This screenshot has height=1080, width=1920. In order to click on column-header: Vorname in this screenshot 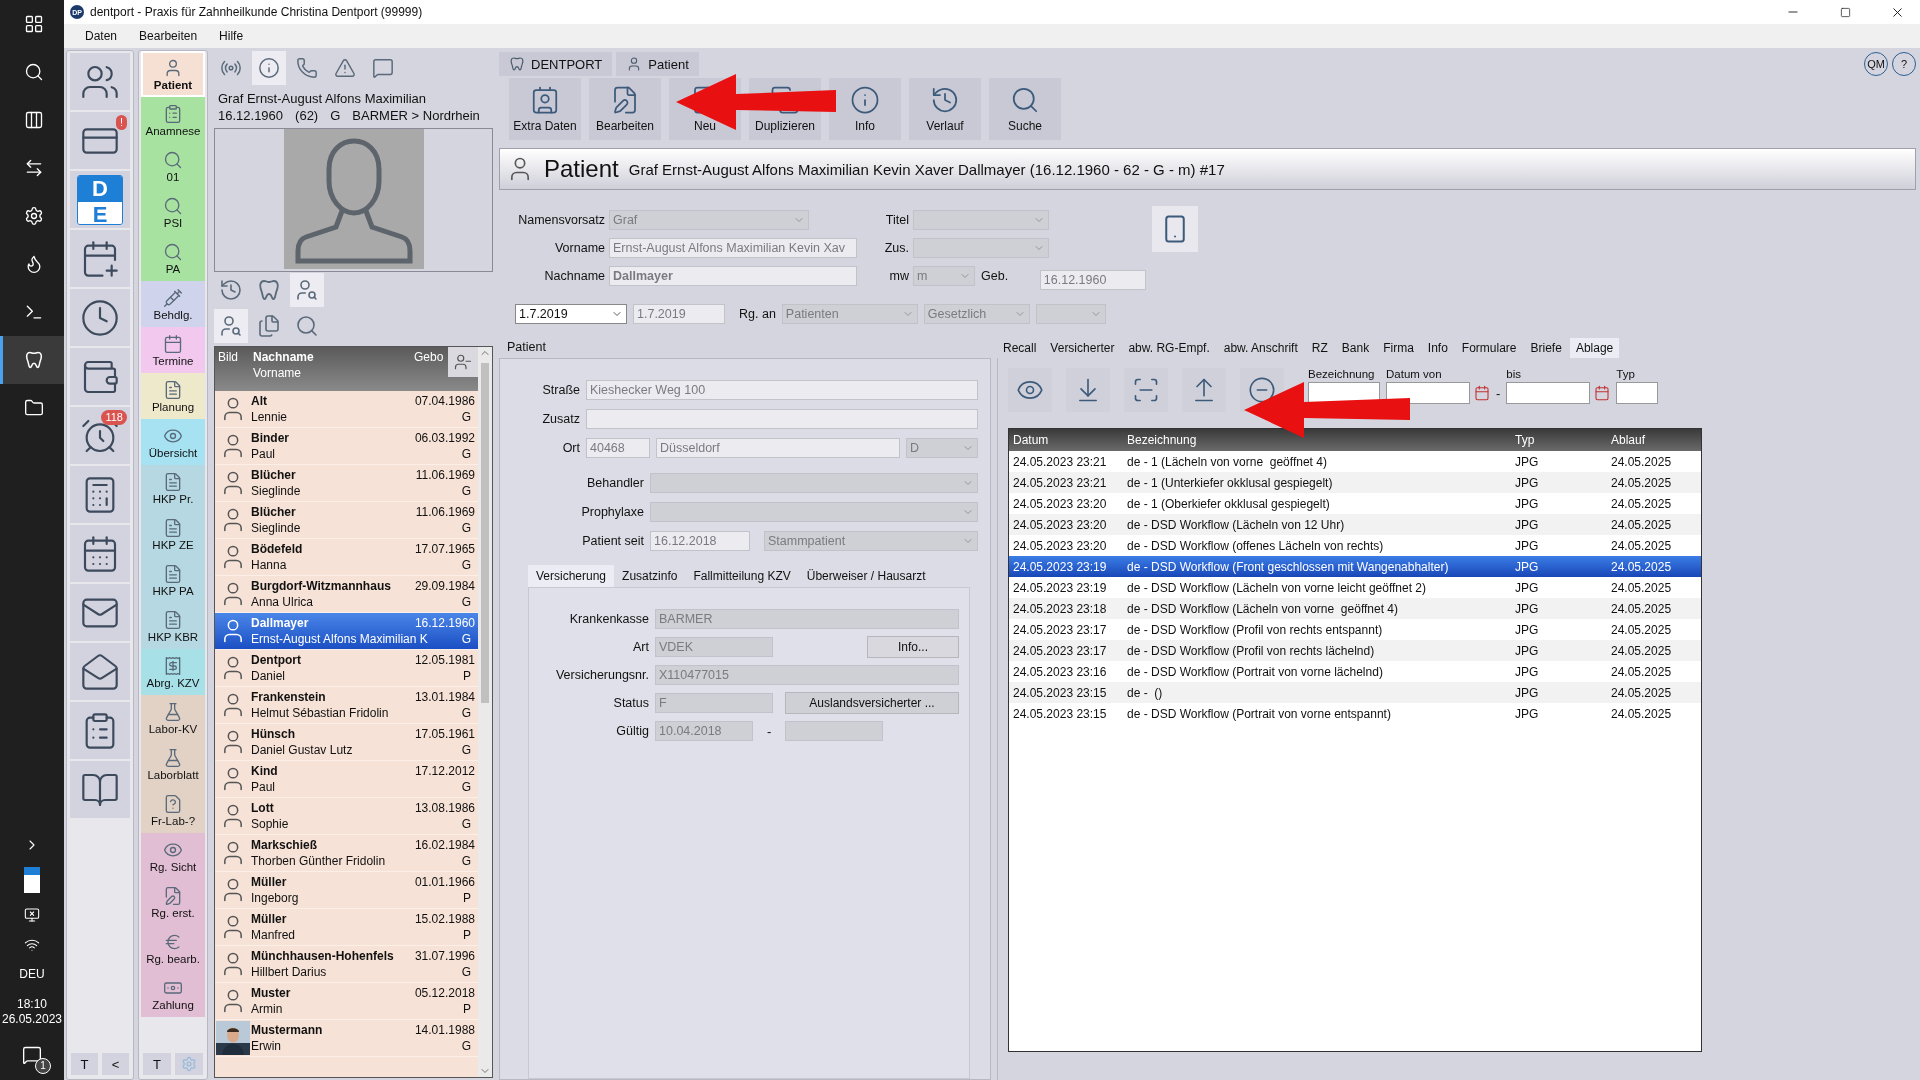, I will do `click(333, 373)`.